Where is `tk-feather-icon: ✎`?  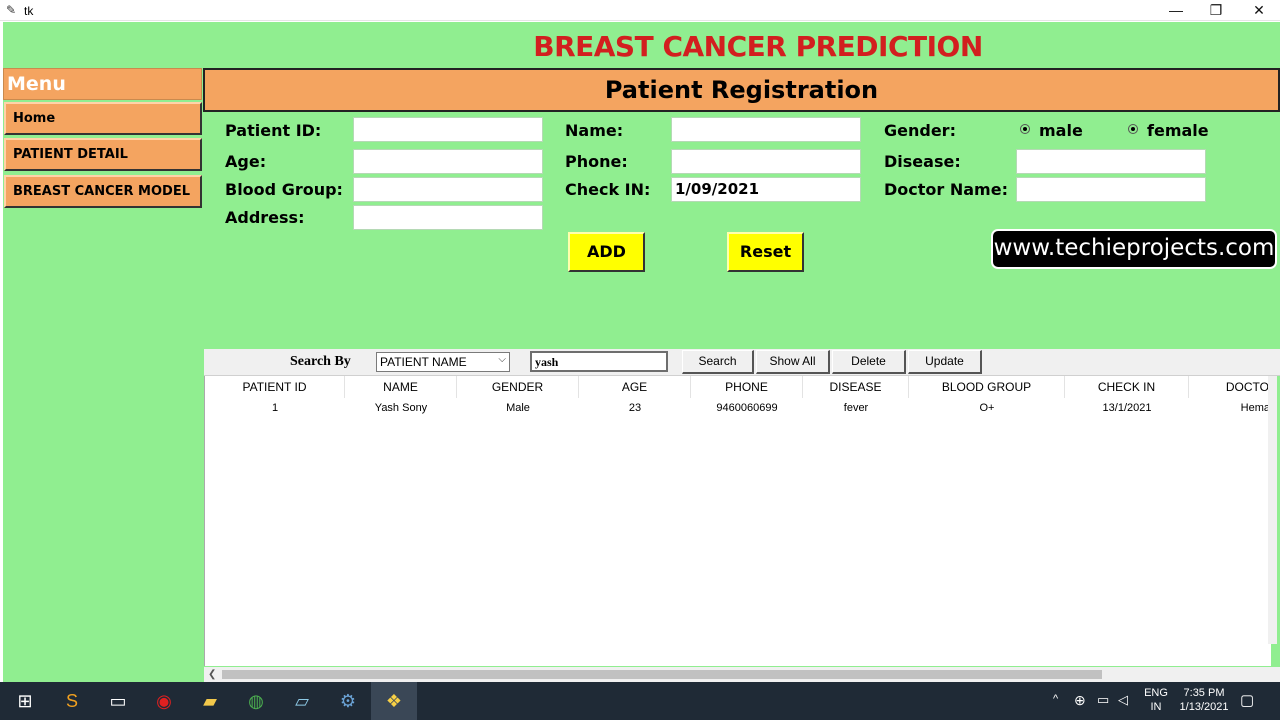
tk-feather-icon: ✎ is located at coordinates (11, 10).